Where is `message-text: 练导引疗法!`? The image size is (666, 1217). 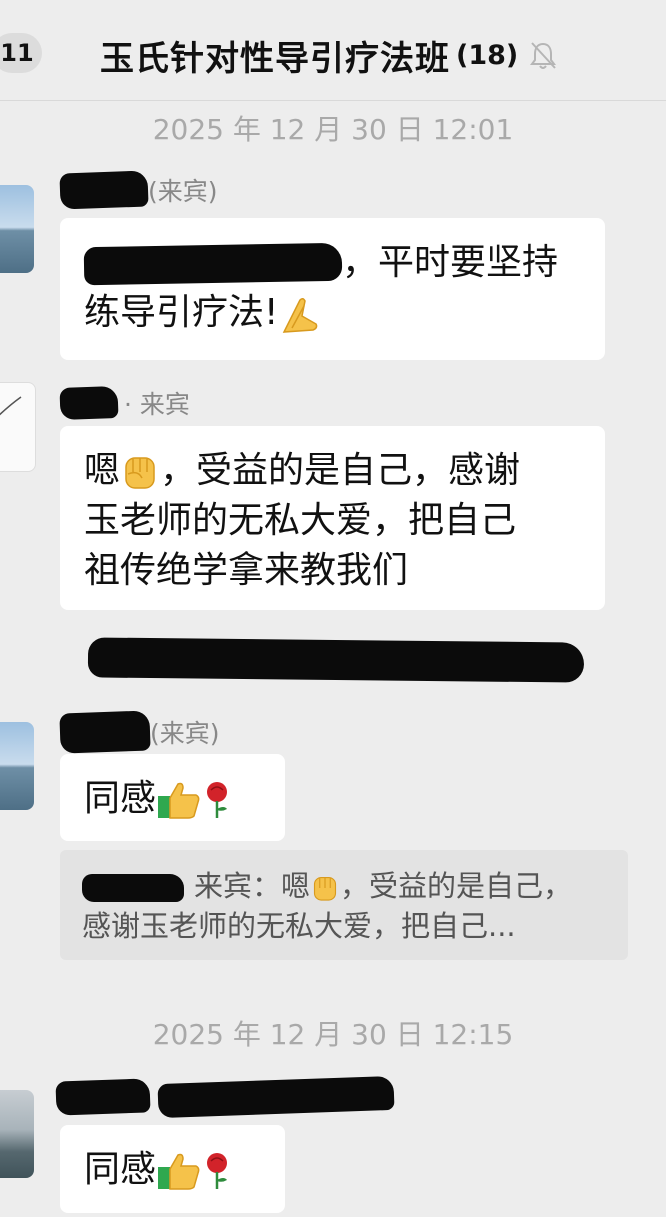 message-text: 练导引疗法! is located at coordinates (181, 312).